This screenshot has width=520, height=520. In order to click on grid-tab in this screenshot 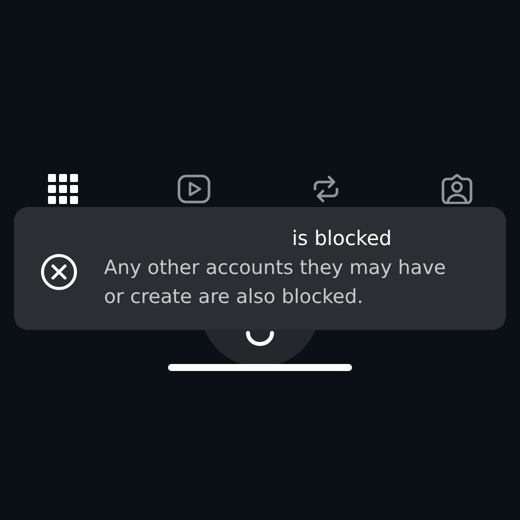, I will do `click(63, 189)`.